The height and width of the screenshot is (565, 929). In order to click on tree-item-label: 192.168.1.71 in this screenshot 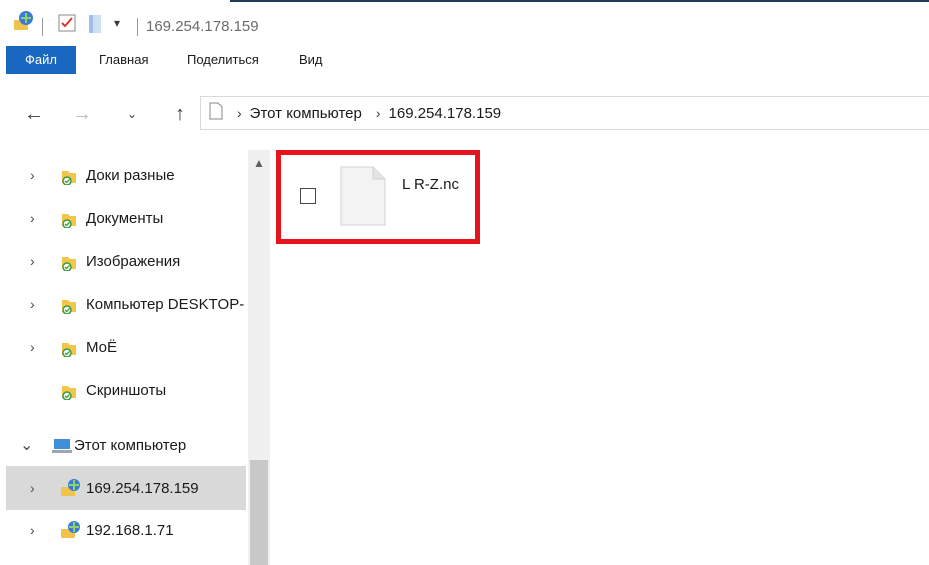, I will do `click(130, 530)`.